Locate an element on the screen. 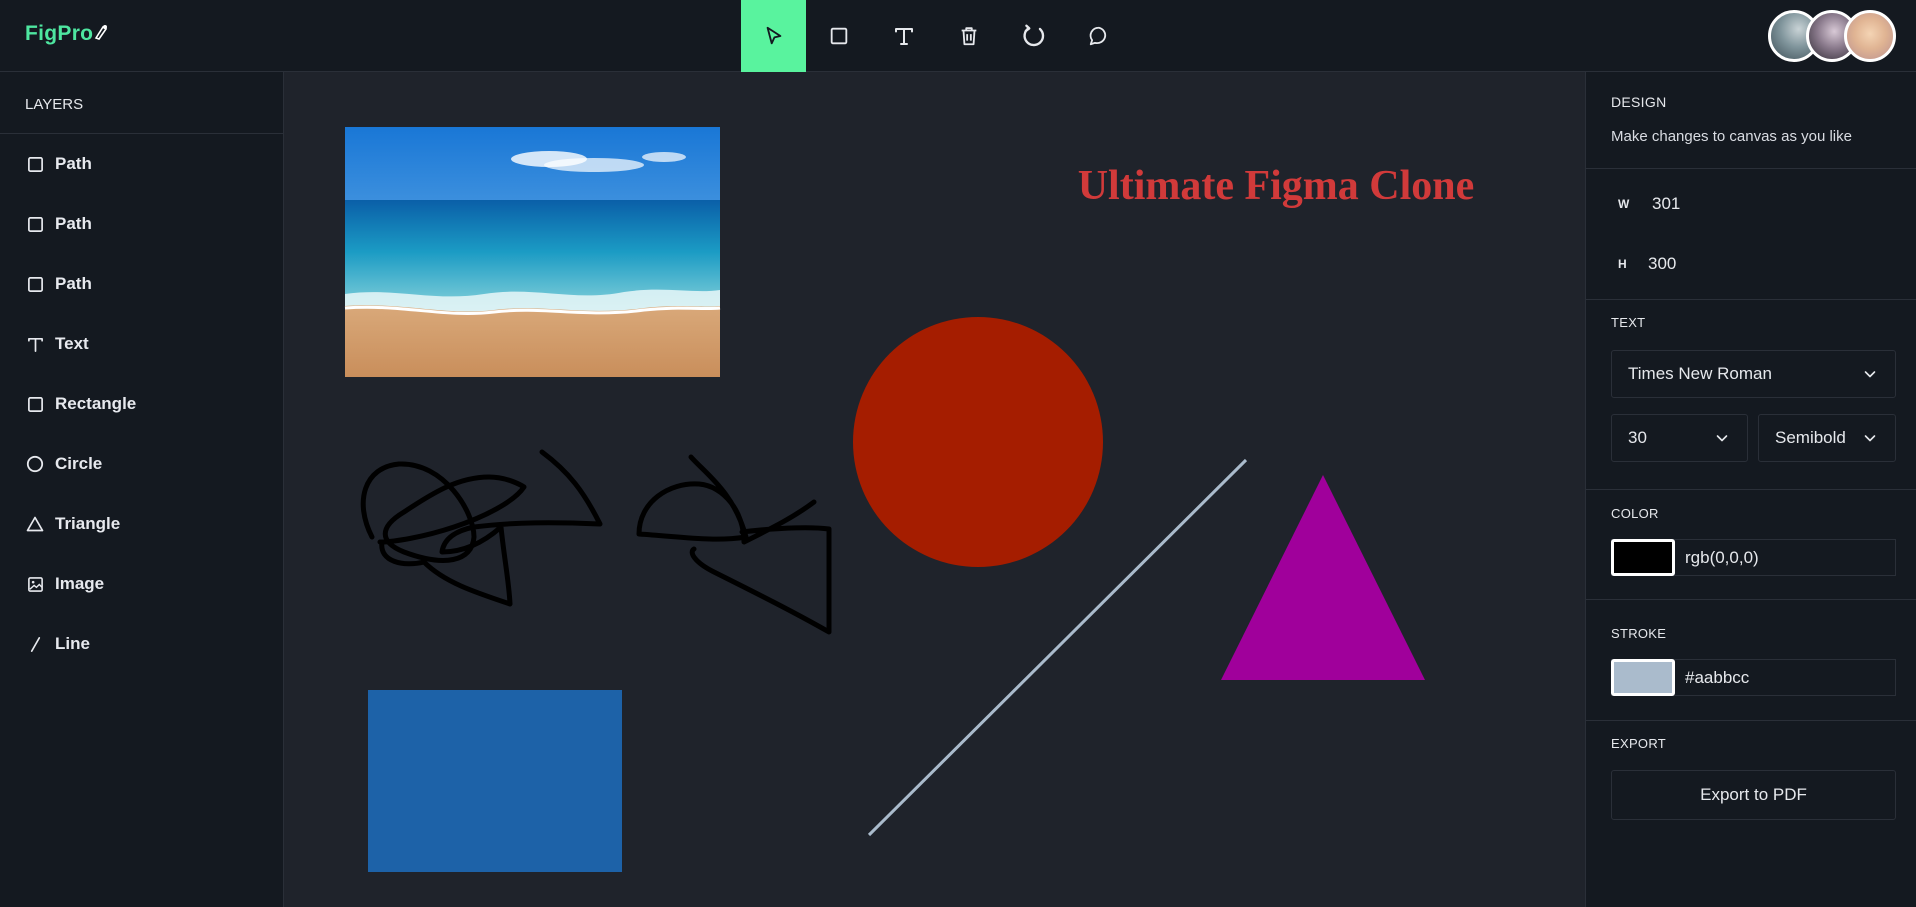 The width and height of the screenshot is (1916, 907). stroke-swatch is located at coordinates (1643, 677).